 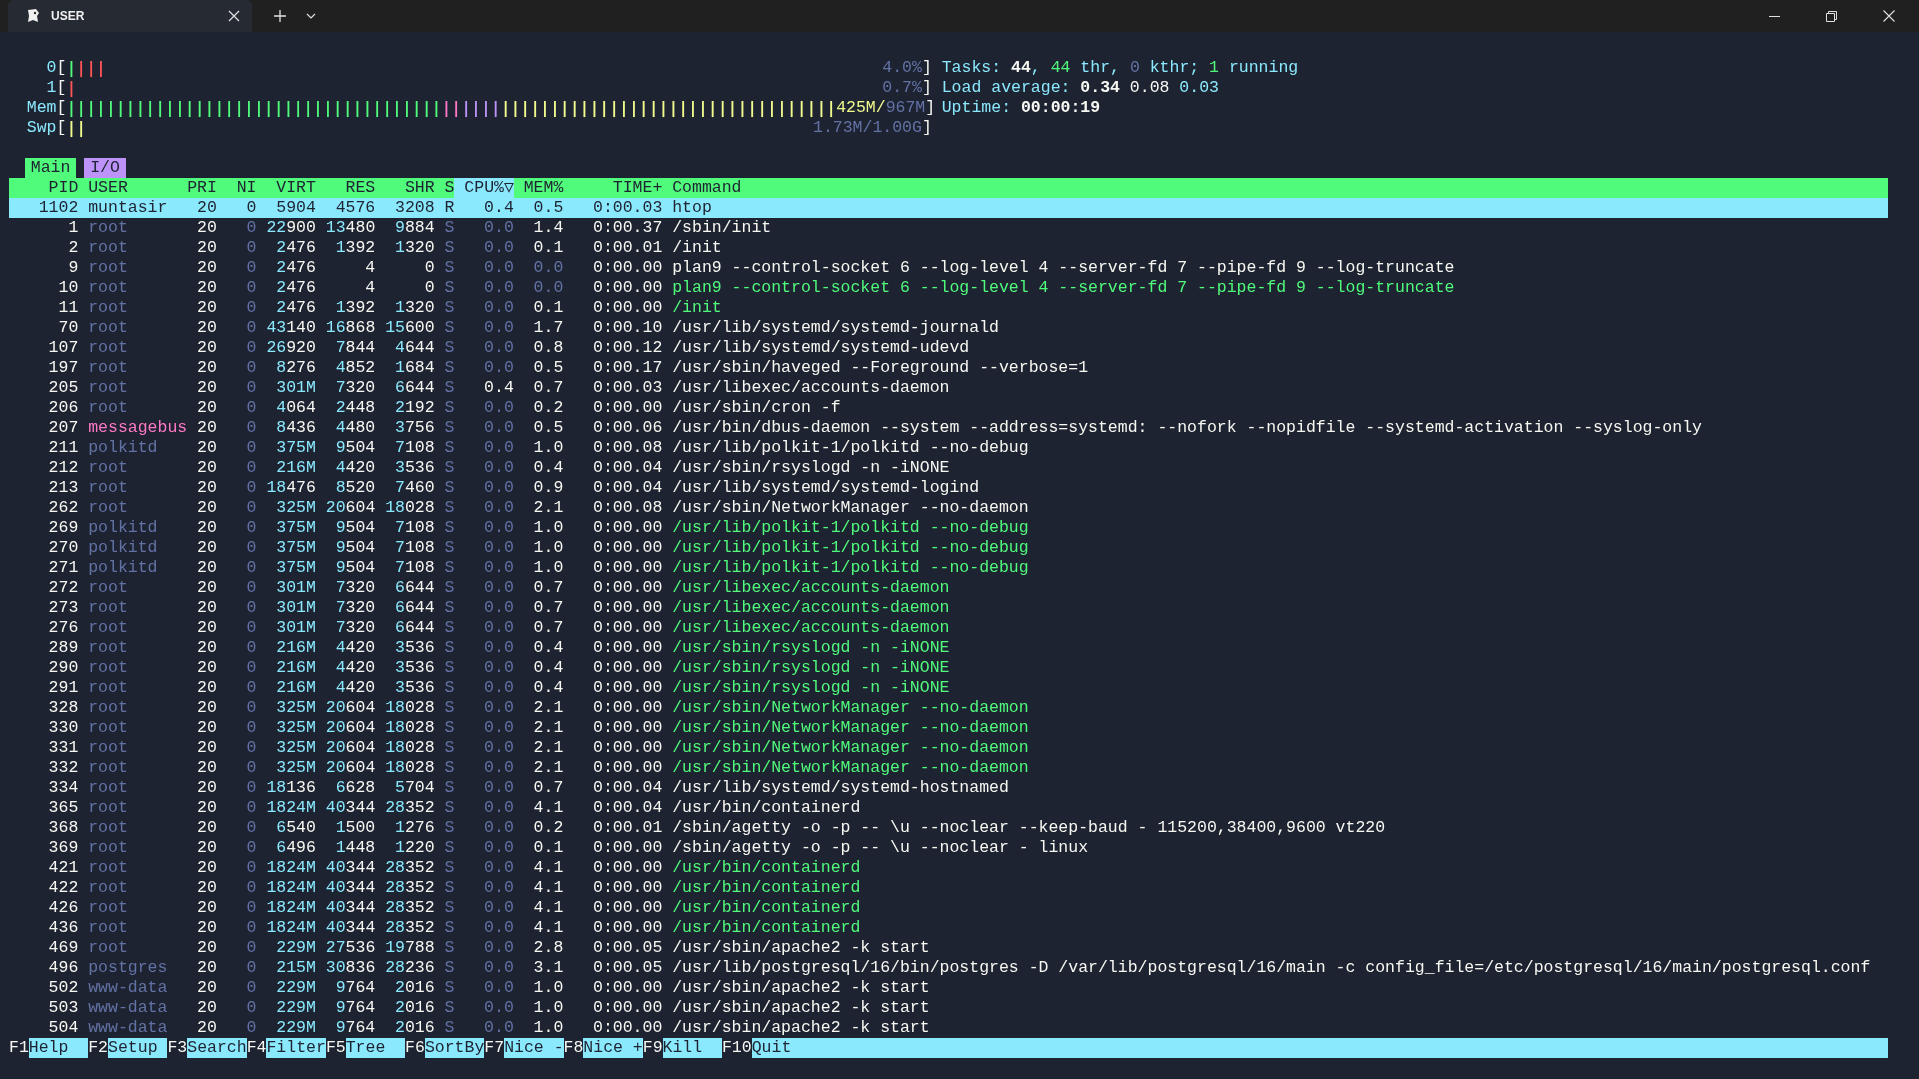 What do you see at coordinates (1831, 16) in the screenshot?
I see `restore-icon` at bounding box center [1831, 16].